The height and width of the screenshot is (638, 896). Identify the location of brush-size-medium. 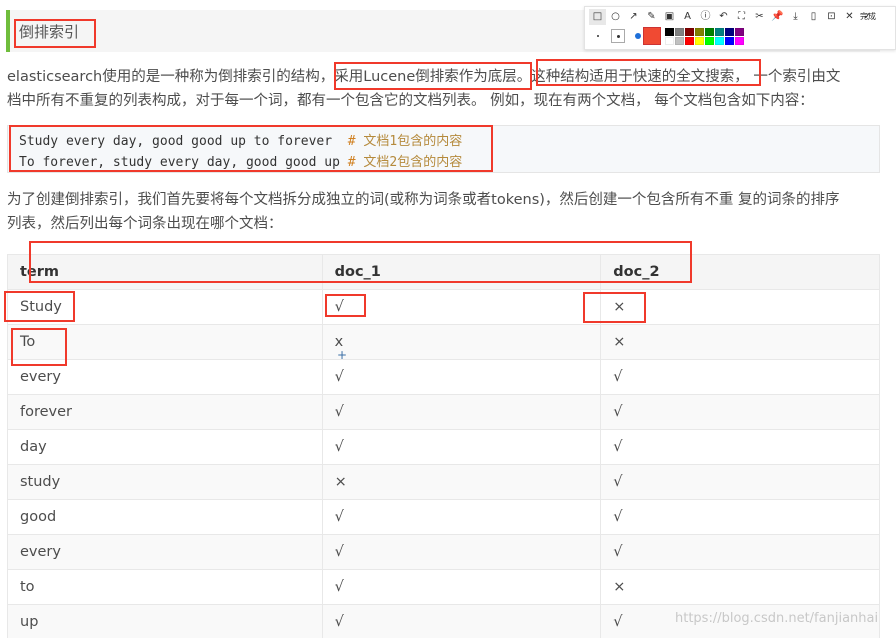
(618, 36).